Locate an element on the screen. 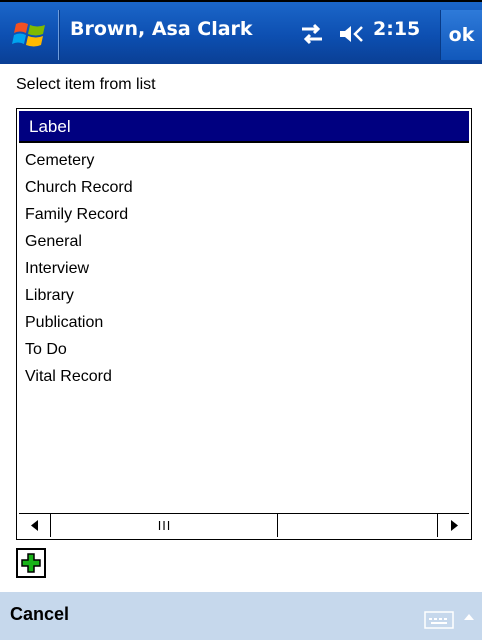 Image resolution: width=482 pixels, height=640 pixels. list-item: Interview is located at coordinates (244, 268).